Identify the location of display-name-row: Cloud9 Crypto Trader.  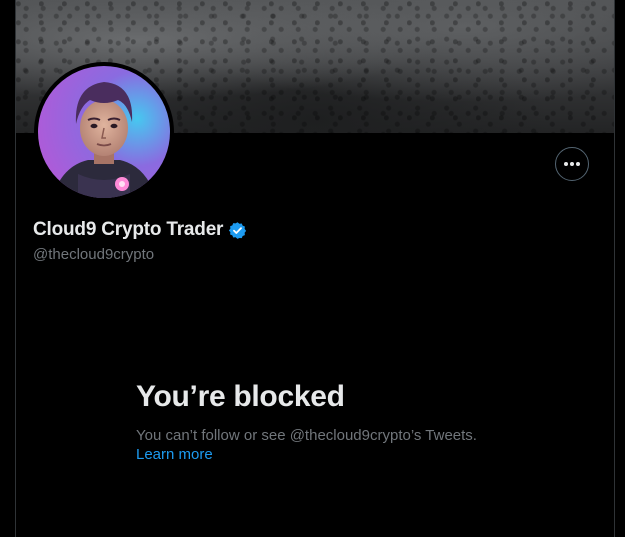
(140, 230).